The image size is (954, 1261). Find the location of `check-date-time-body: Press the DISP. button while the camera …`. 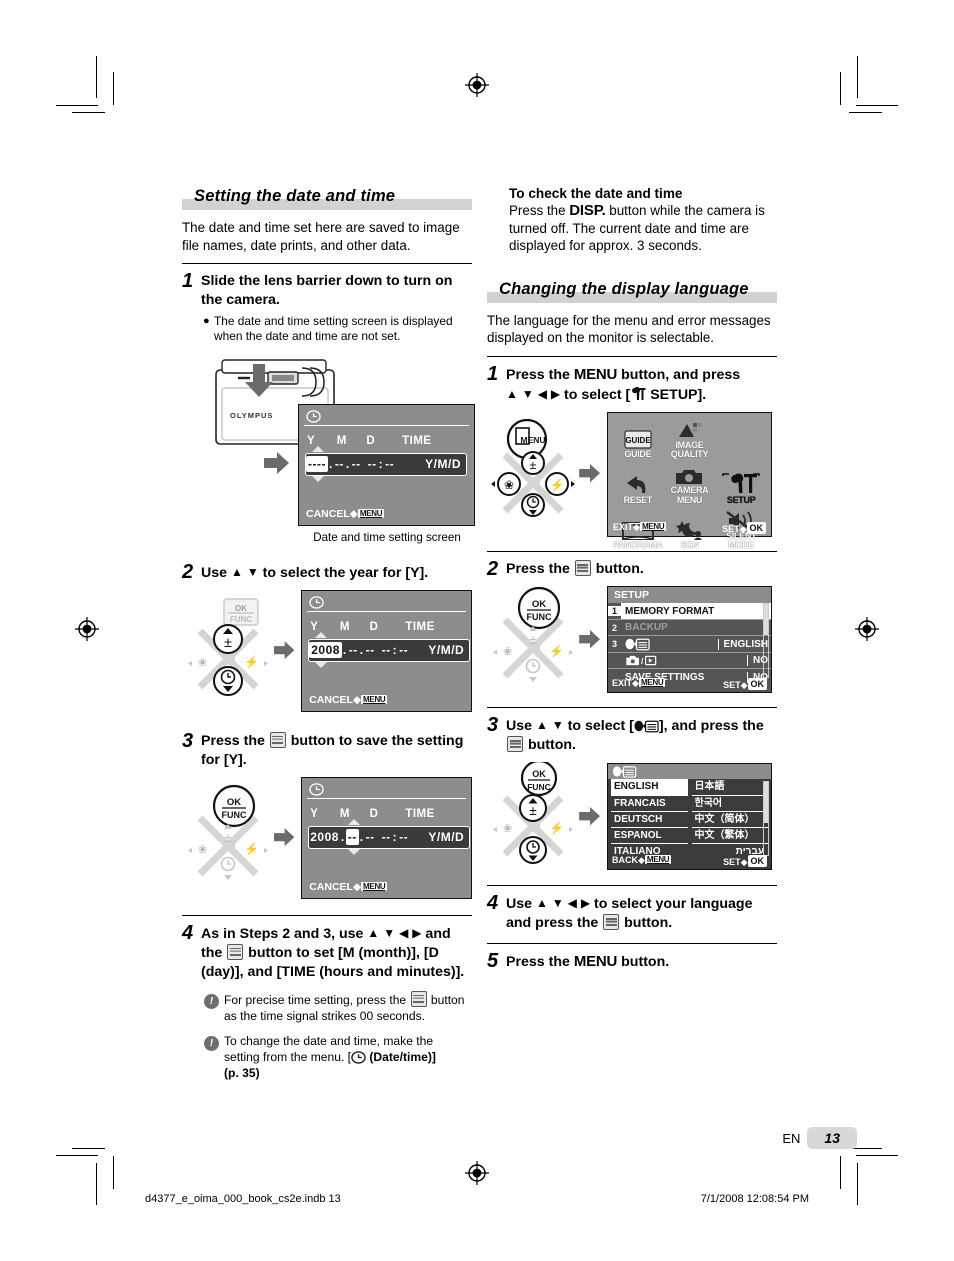

check-date-time-body: Press the DISP. button while the camera … is located at coordinates (637, 228).